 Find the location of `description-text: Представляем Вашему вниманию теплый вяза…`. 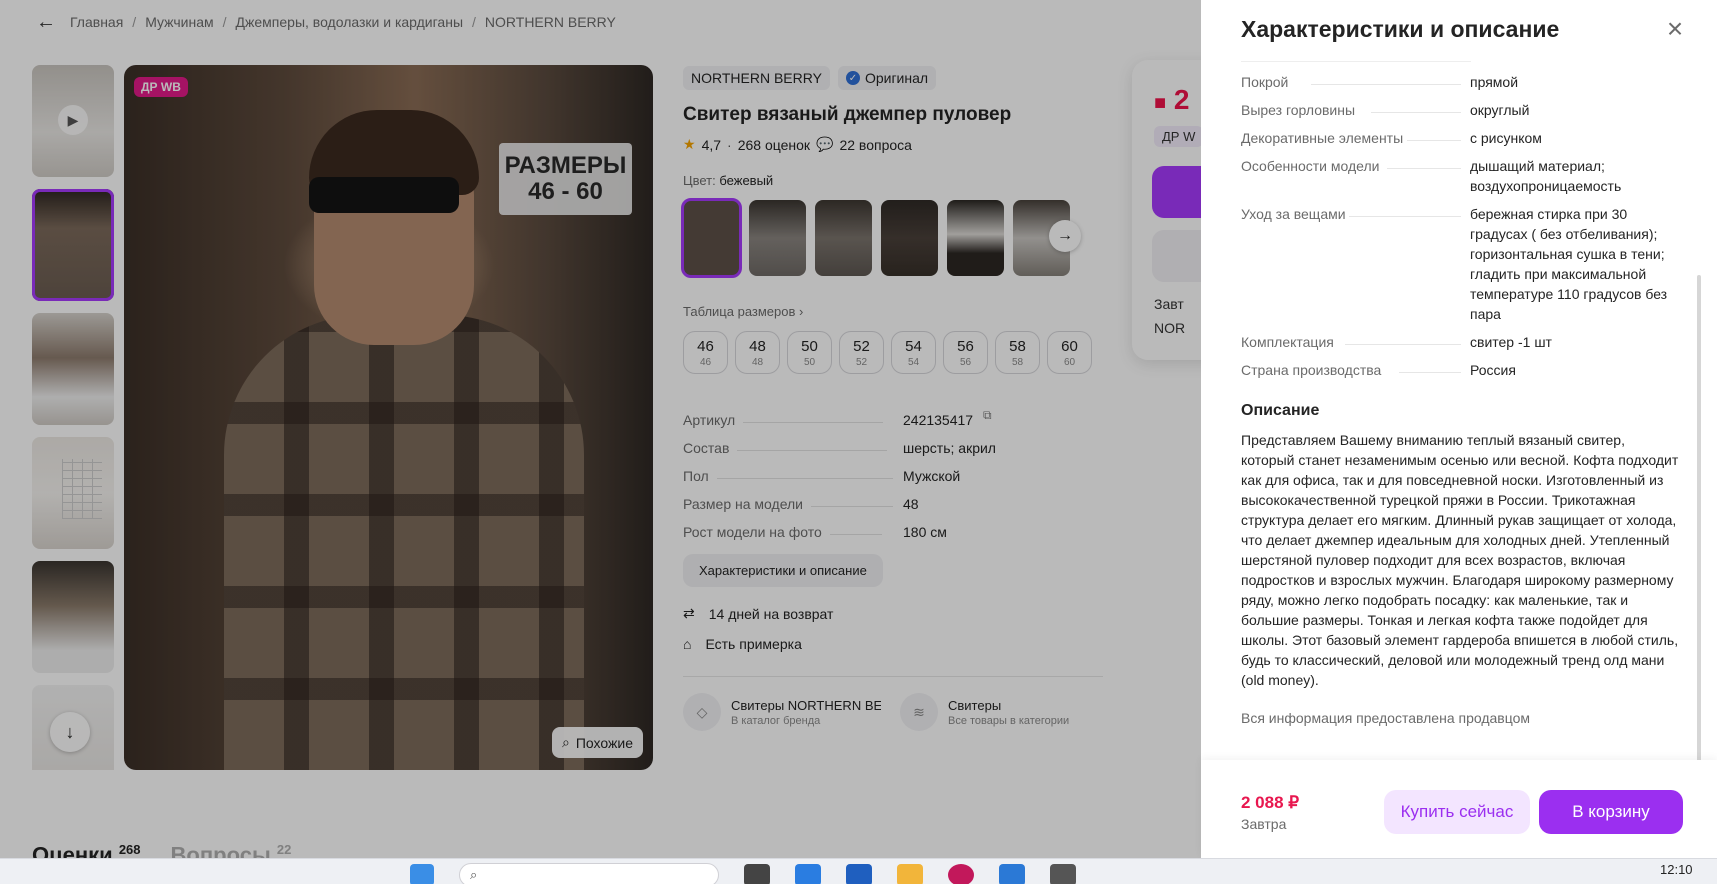

description-text: Представляем Вашему вниманию теплый вяза… is located at coordinates (1460, 560).